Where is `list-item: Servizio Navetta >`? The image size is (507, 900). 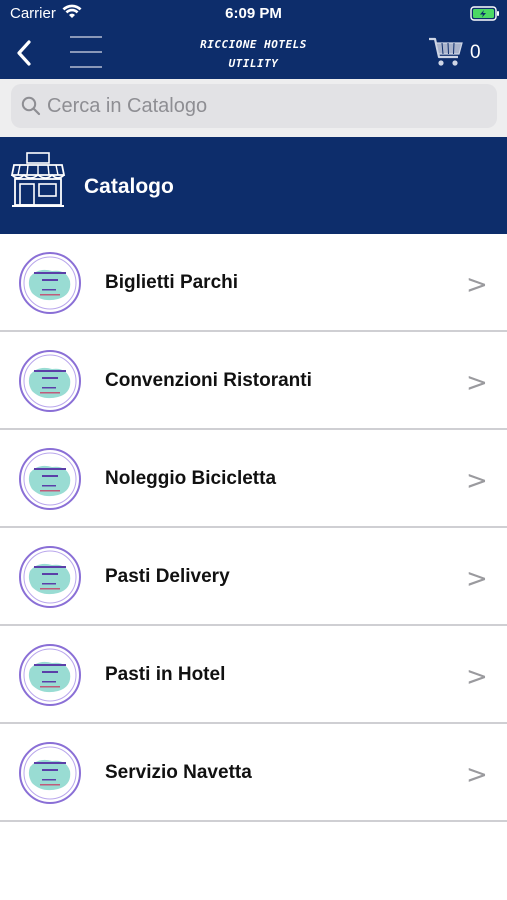 list-item: Servizio Navetta > is located at coordinates (253, 773).